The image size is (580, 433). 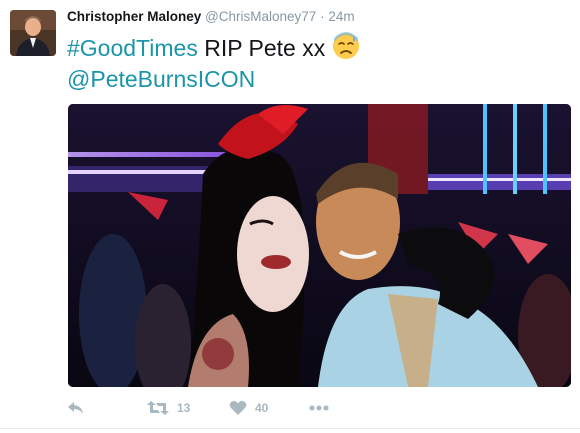 I want to click on tweet-text: #GoodTimes RIP Pete xx @PeteBurnsICON, so click(x=317, y=63).